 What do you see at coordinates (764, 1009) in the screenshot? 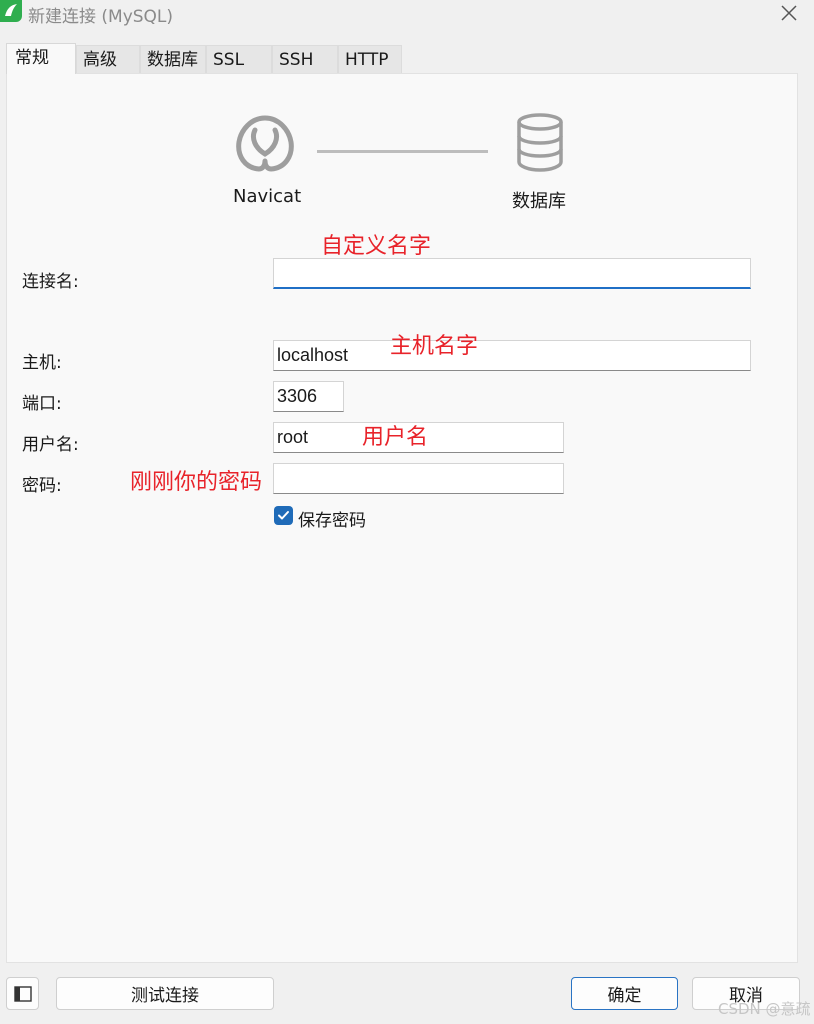
I see `watermark: CSDN @意疏` at bounding box center [764, 1009].